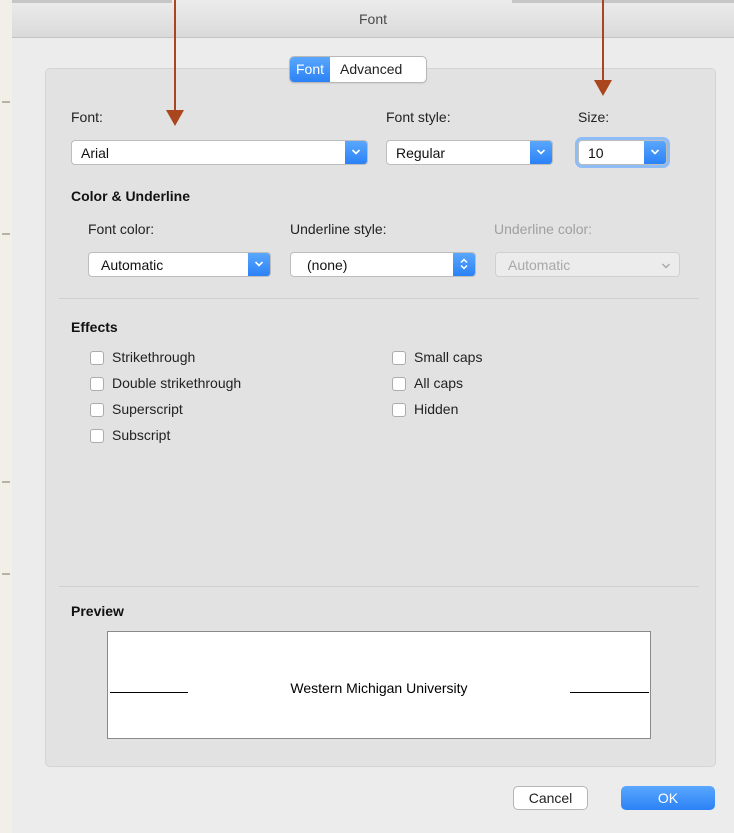  Describe the element at coordinates (95, 153) in the screenshot. I see `font-value: Arial` at that location.